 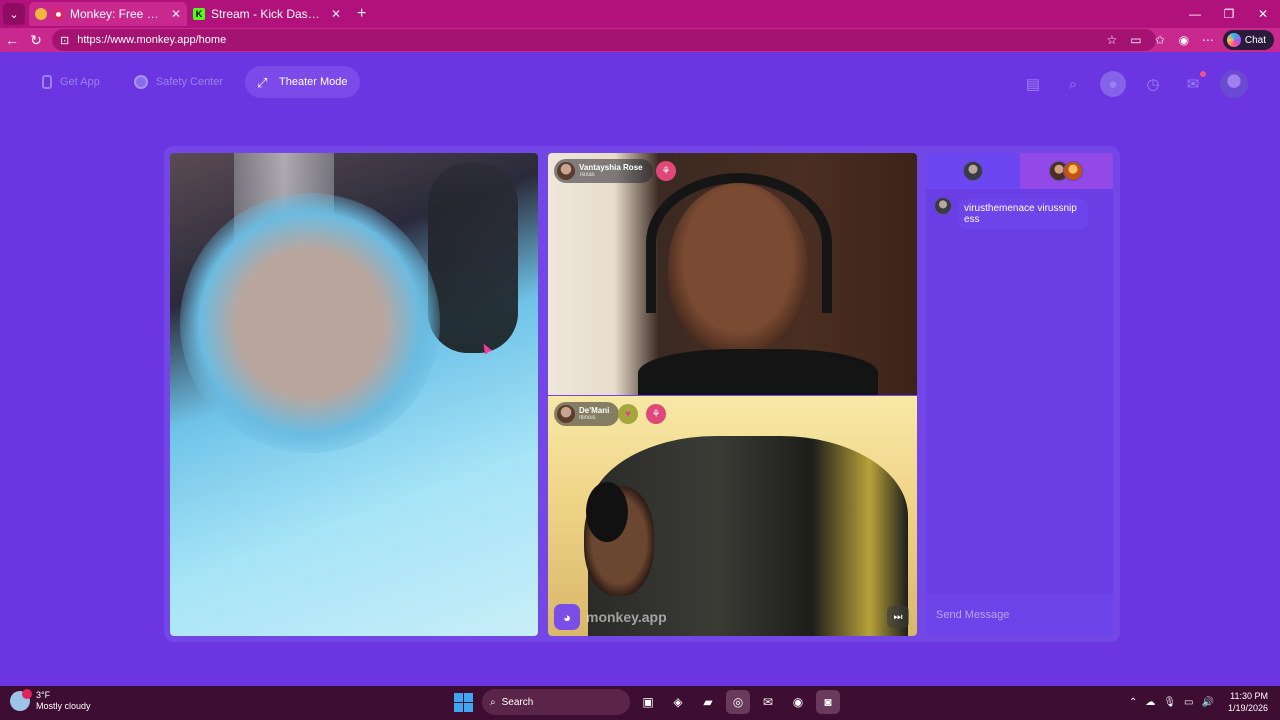 What do you see at coordinates (189, 82) in the screenshot?
I see `safety-center-label: Safety Center` at bounding box center [189, 82].